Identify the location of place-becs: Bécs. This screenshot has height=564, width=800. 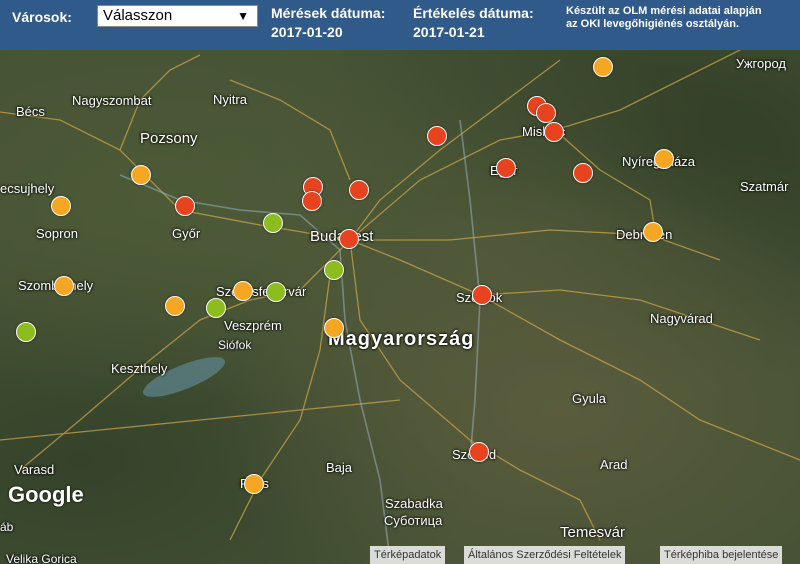
(30, 111).